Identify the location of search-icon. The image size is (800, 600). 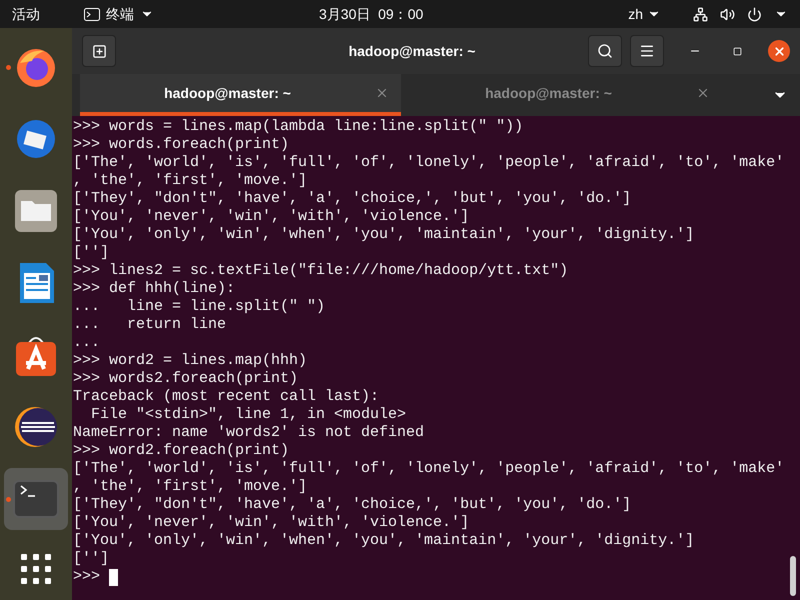
(605, 51).